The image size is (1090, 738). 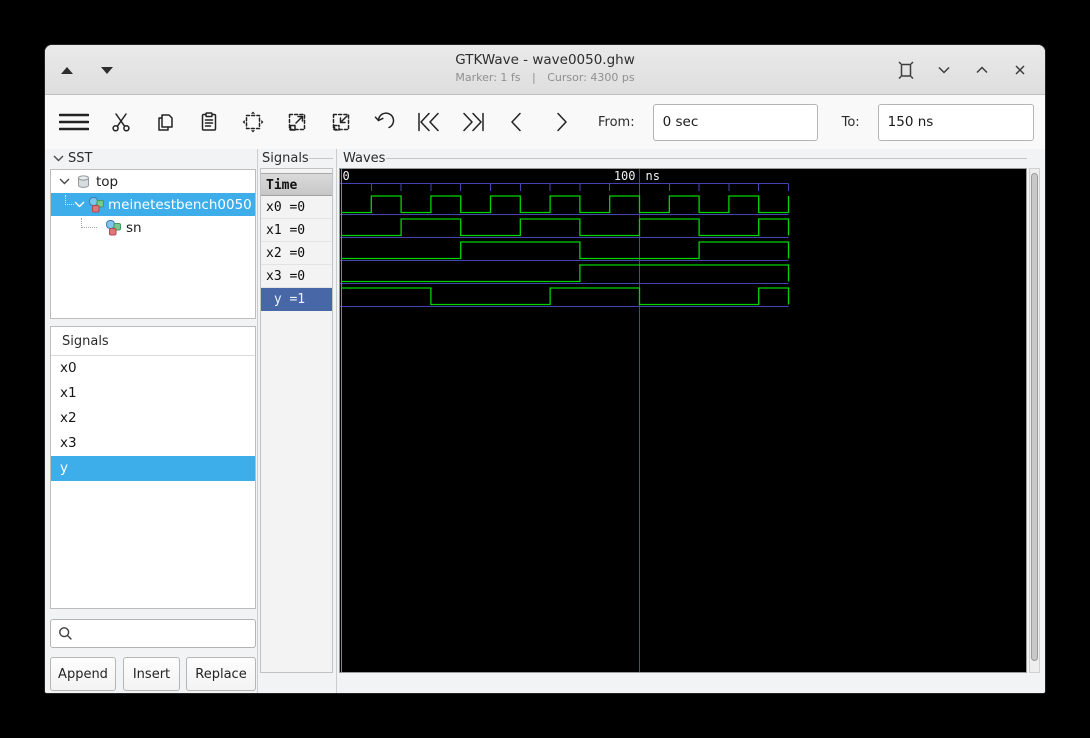 I want to click on svg-text: 0, so click(x=346, y=176).